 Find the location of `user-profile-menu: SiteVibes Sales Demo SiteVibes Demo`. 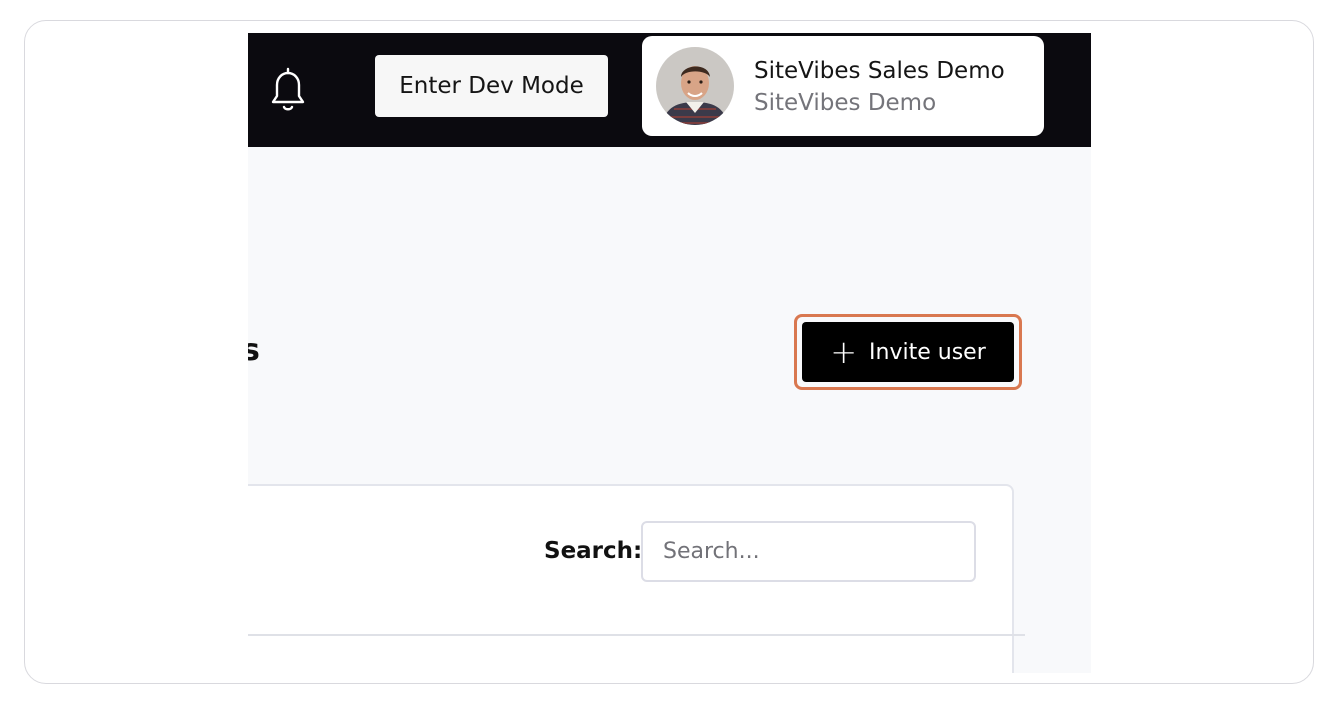

user-profile-menu: SiteVibes Sales Demo SiteVibes Demo is located at coordinates (843, 86).